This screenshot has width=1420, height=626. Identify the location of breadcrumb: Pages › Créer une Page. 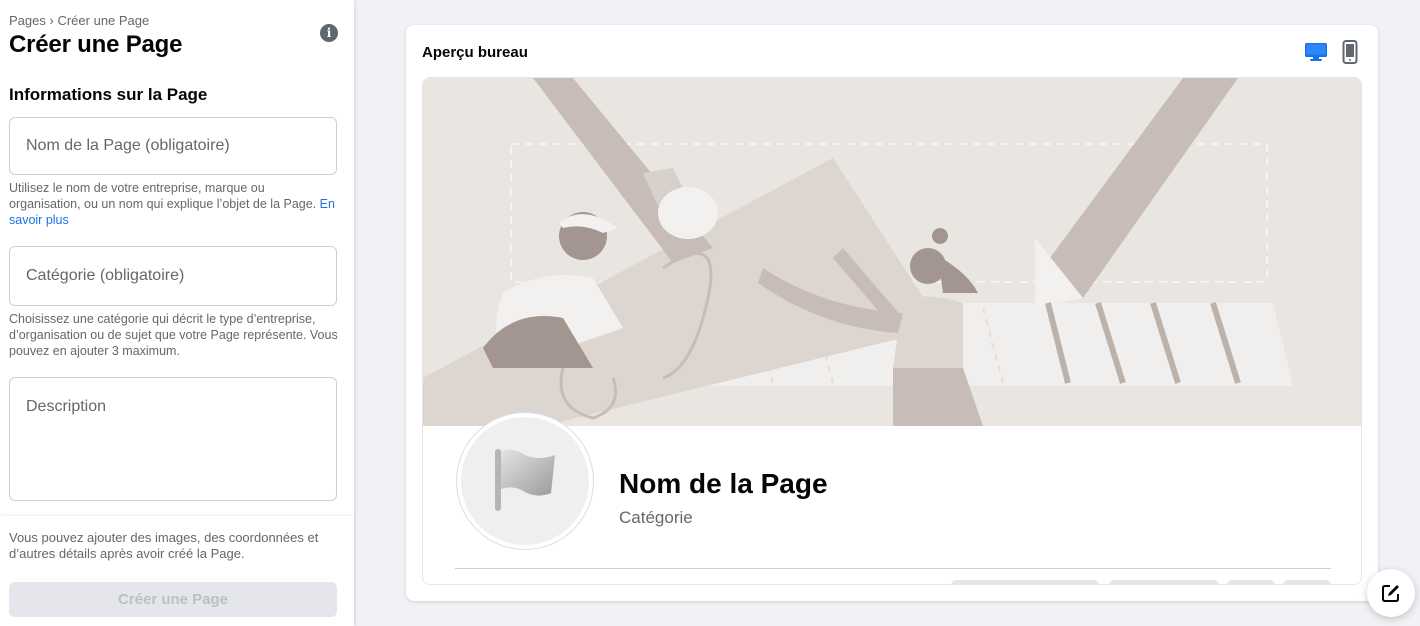
(79, 20).